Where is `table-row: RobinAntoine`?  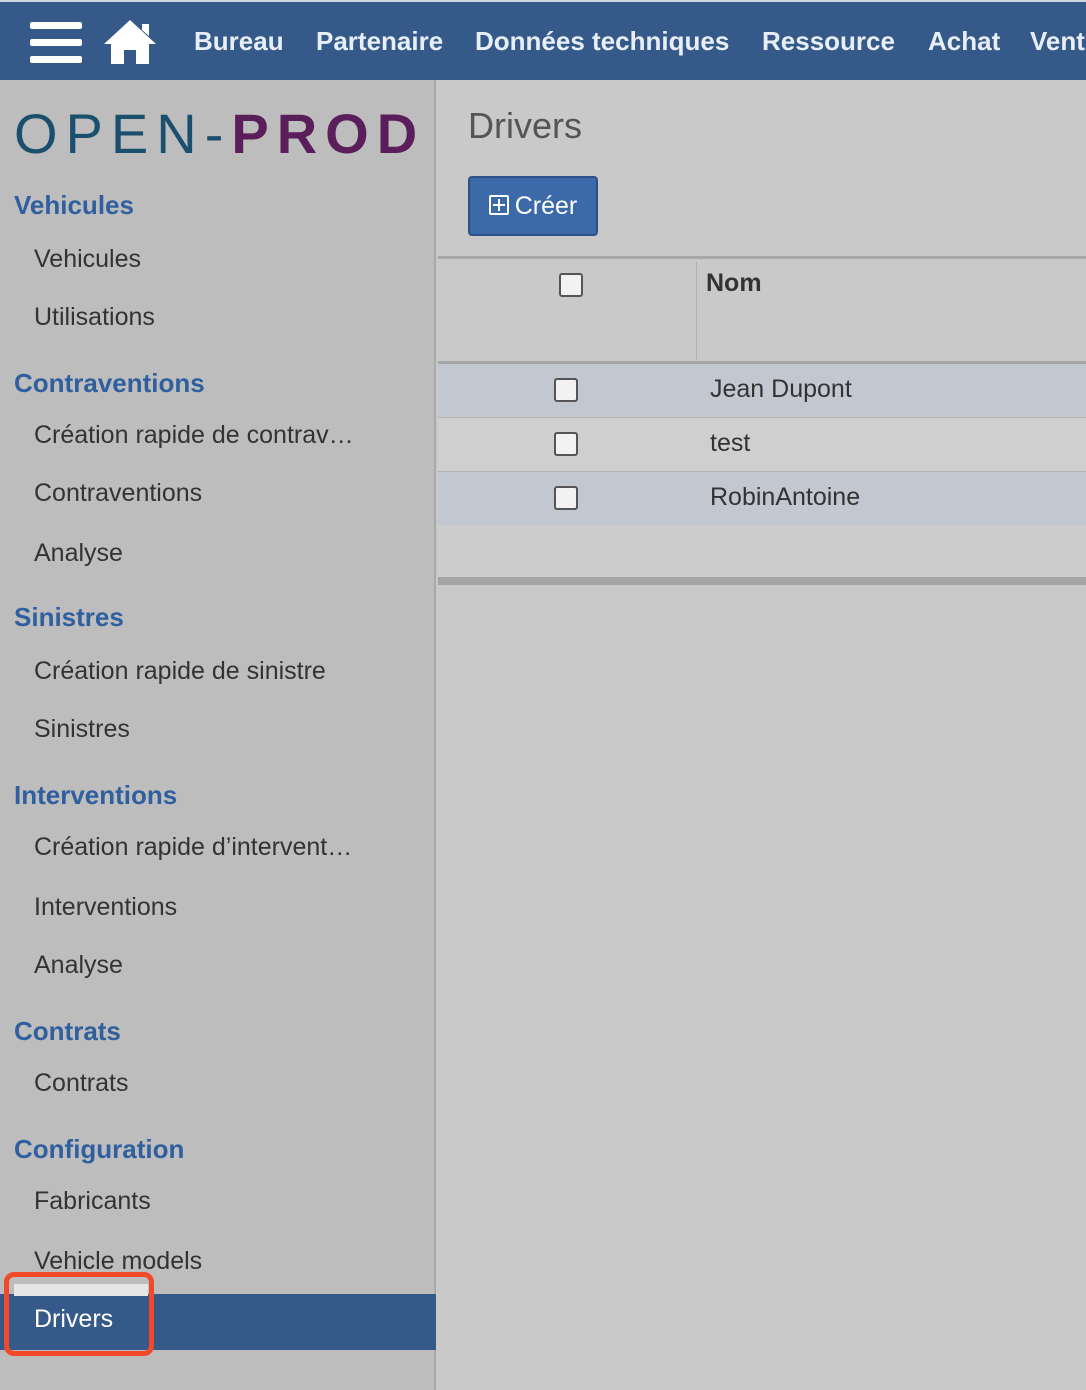 table-row: RobinAntoine is located at coordinates (762, 499).